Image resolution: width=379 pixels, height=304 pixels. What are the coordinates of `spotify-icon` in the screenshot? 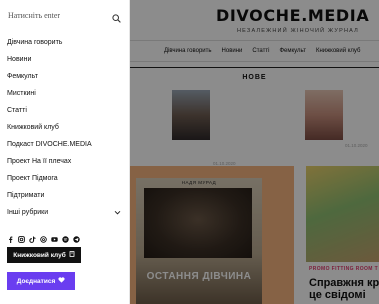 It's located at (65, 236).